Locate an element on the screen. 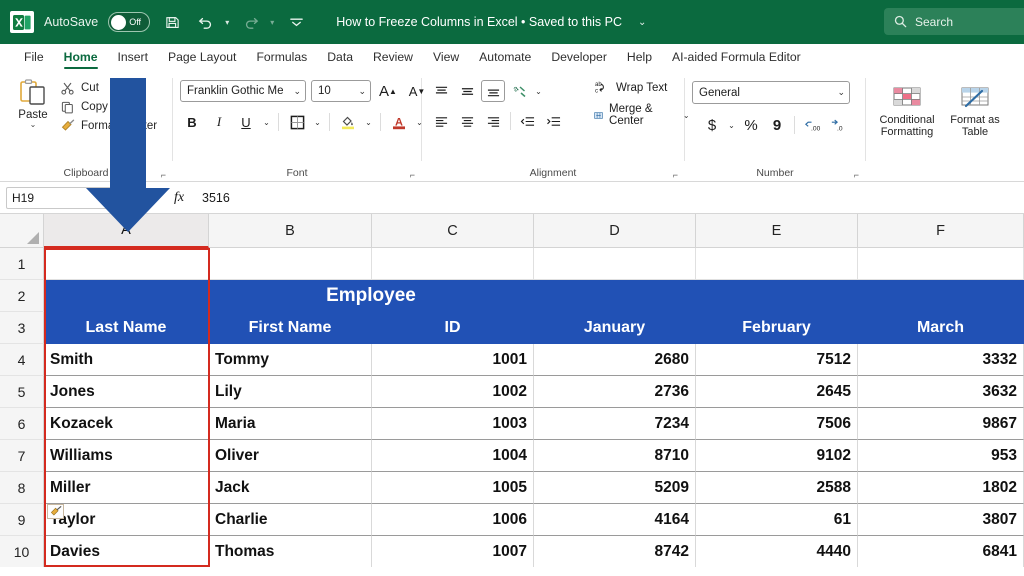 This screenshot has height=576, width=1024. tab-file: File is located at coordinates (34, 57).